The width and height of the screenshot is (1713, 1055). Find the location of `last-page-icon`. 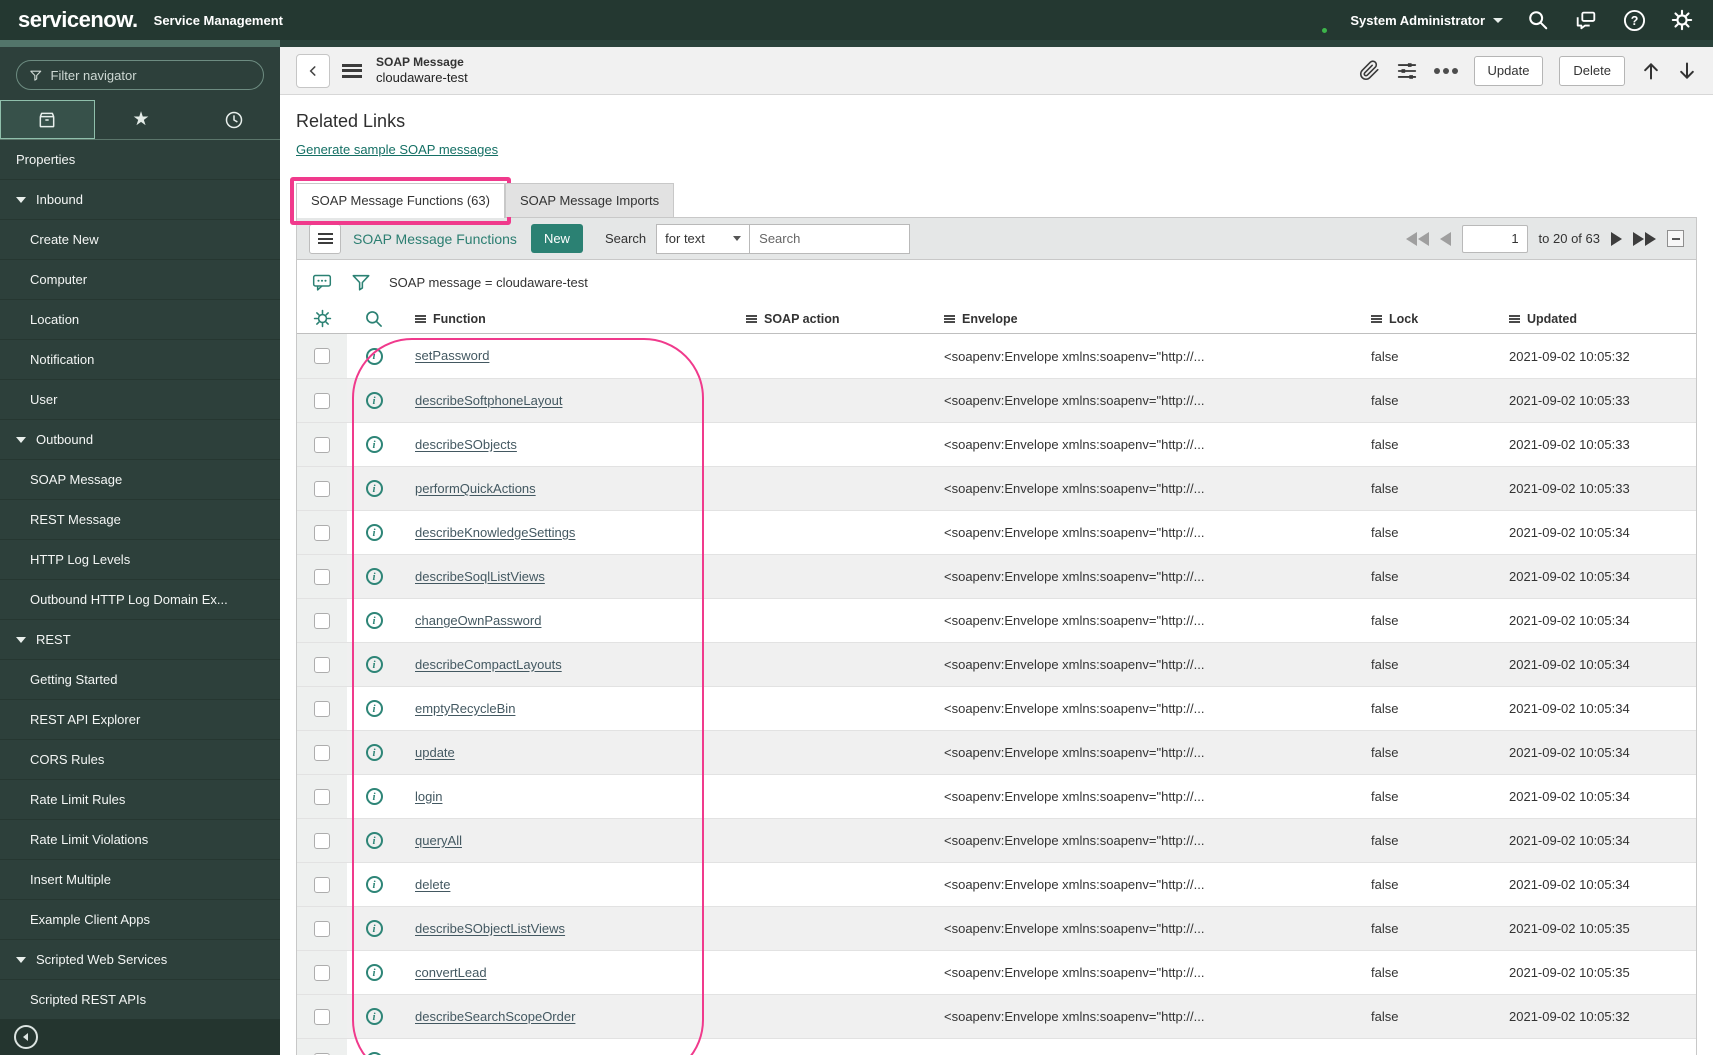

last-page-icon is located at coordinates (1644, 238).